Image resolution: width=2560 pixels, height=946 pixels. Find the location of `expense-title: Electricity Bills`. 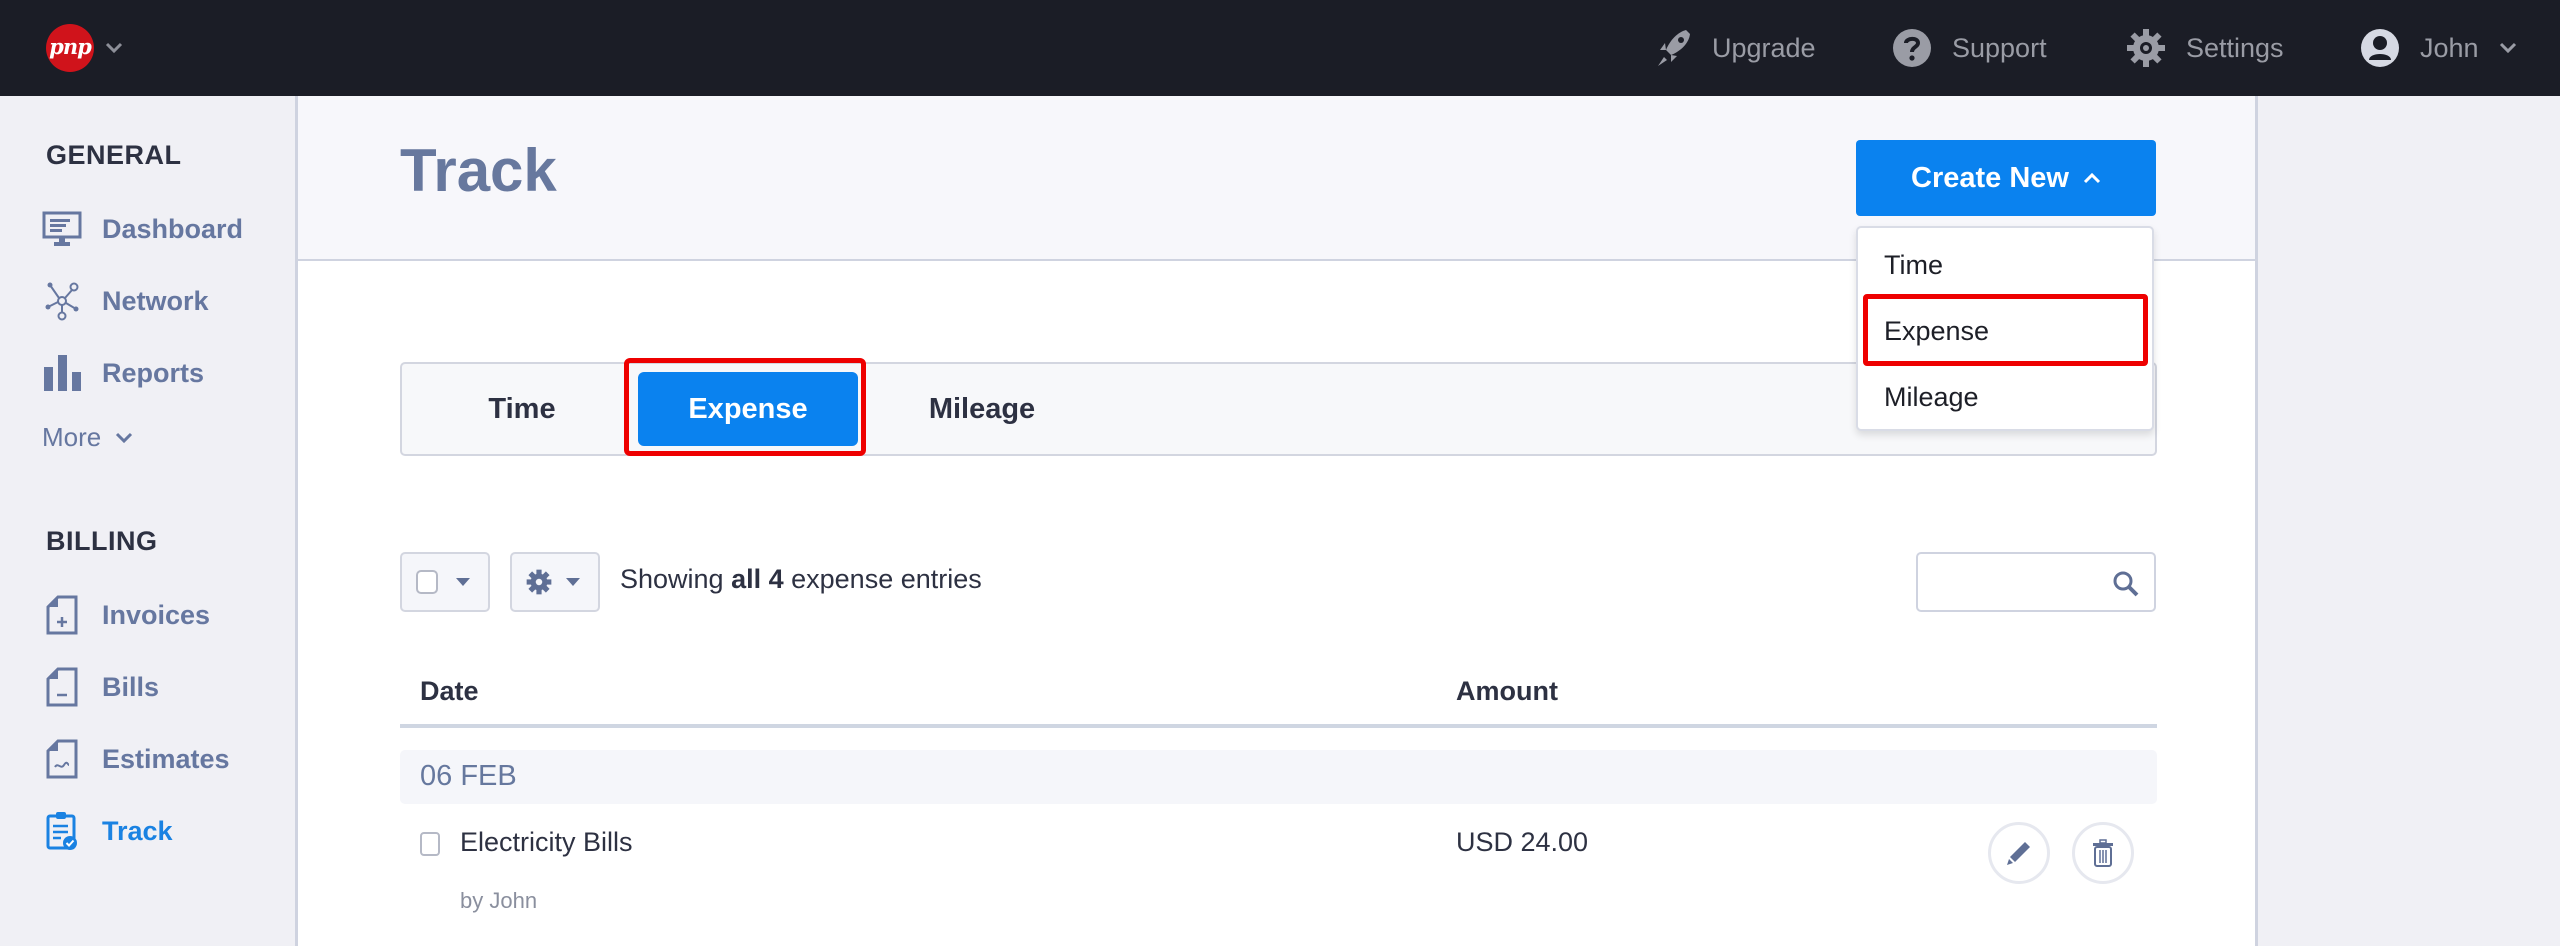

expense-title: Electricity Bills is located at coordinates (546, 842).